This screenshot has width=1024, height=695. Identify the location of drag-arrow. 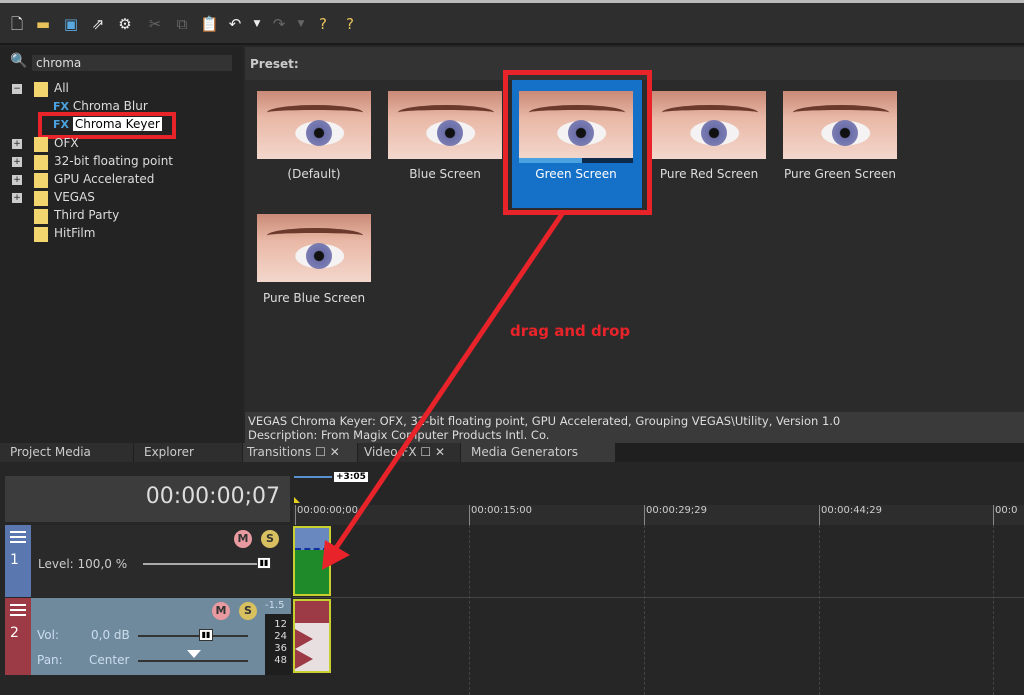
(443, 391).